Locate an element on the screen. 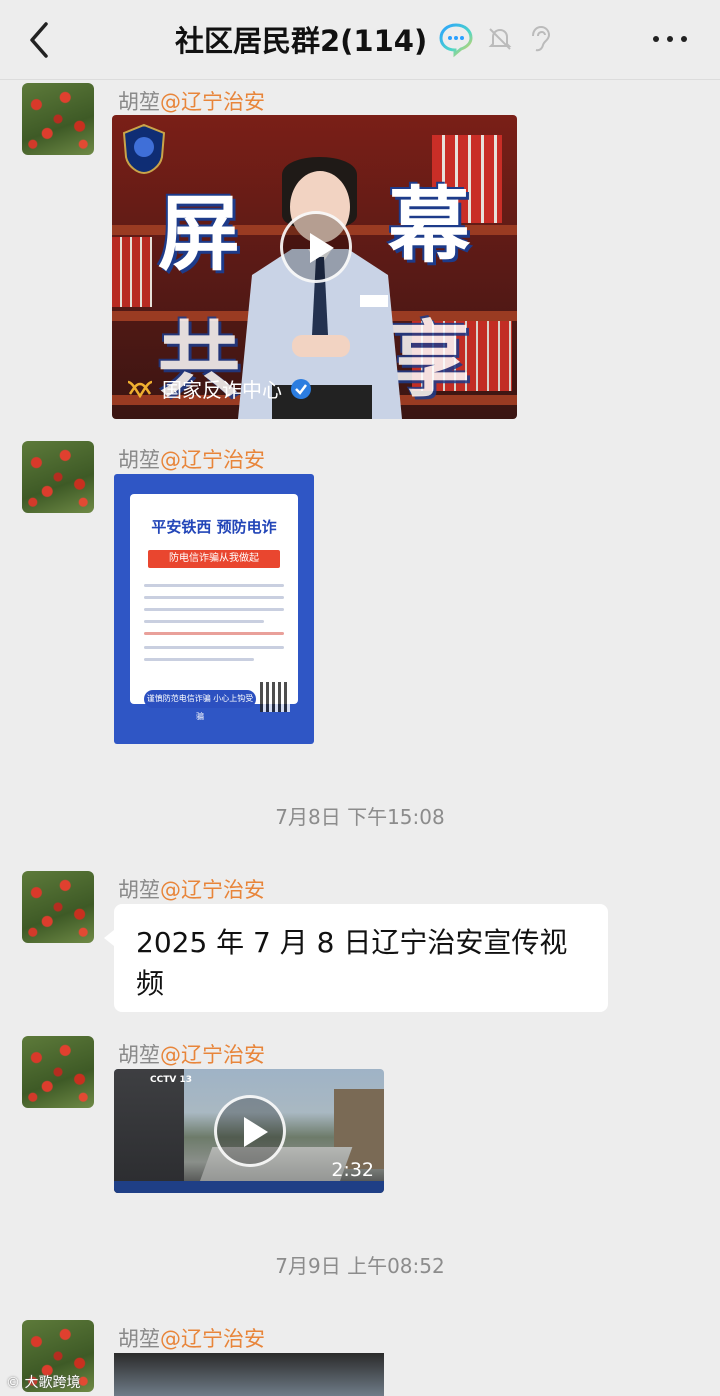 This screenshot has width=720, height=1396. news-ticker is located at coordinates (249, 1187).